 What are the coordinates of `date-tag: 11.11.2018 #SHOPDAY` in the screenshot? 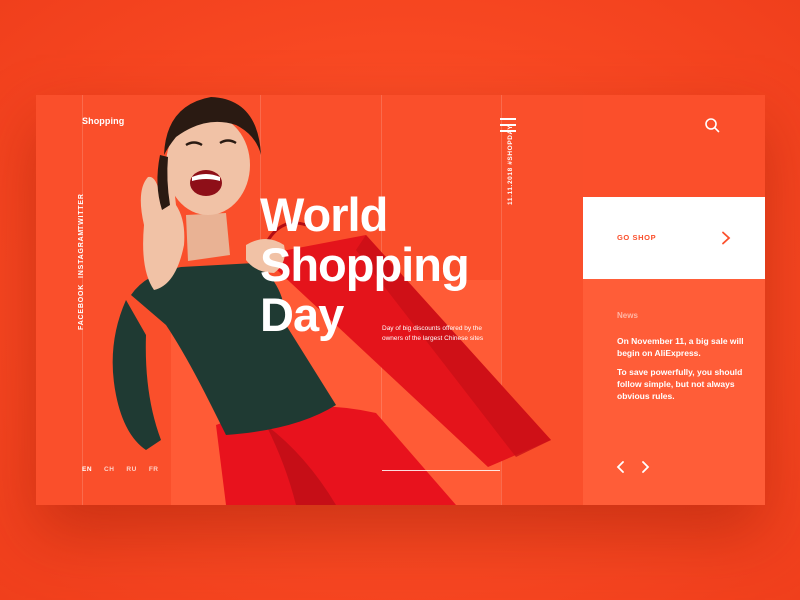 It's located at (510, 164).